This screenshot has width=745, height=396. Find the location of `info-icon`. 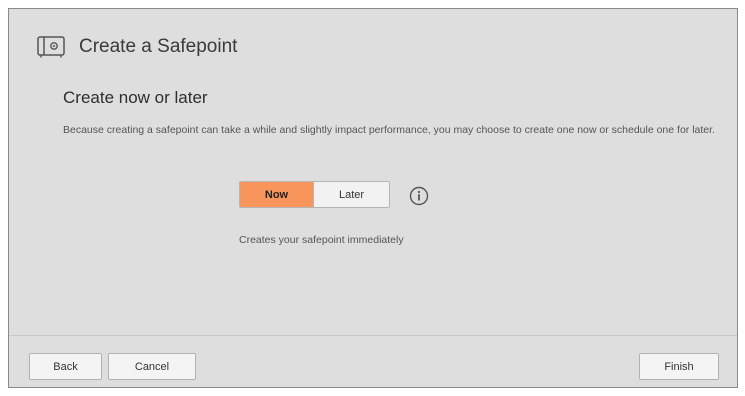

info-icon is located at coordinates (419, 196).